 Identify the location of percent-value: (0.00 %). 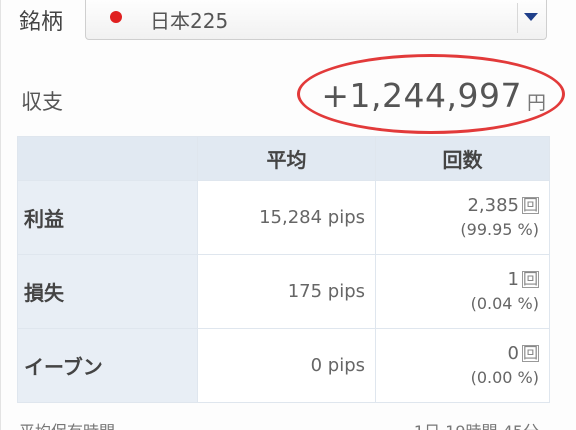
(504, 377).